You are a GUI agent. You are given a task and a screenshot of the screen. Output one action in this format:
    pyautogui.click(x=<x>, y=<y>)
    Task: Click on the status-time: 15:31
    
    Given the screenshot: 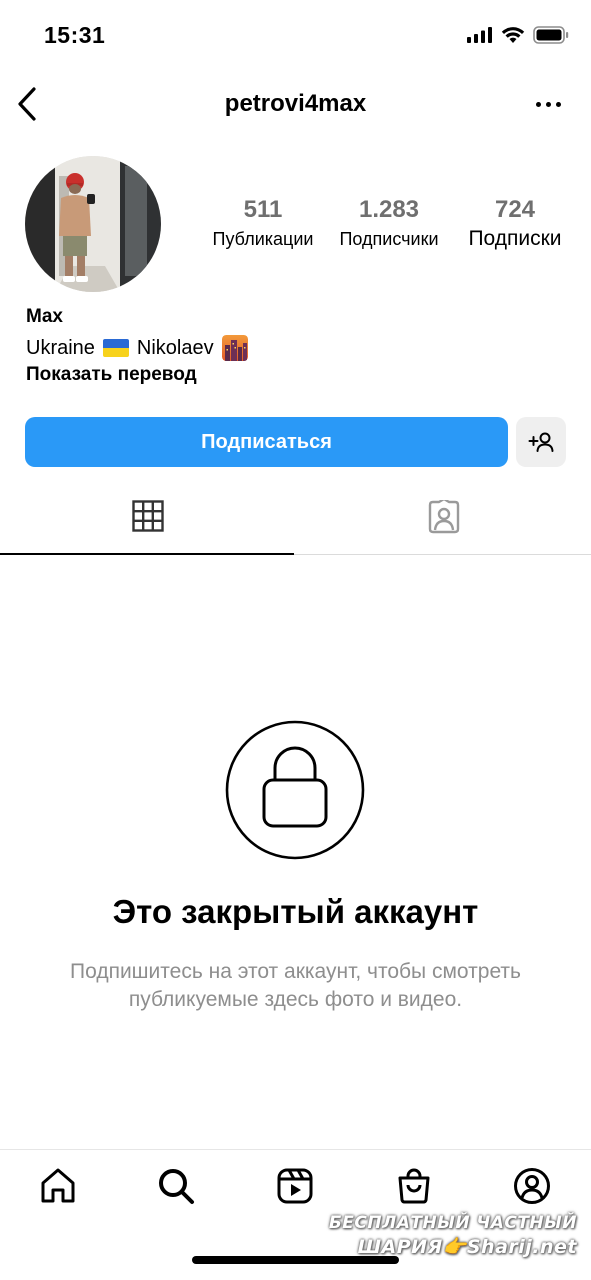 What is the action you would take?
    pyautogui.click(x=75, y=35)
    